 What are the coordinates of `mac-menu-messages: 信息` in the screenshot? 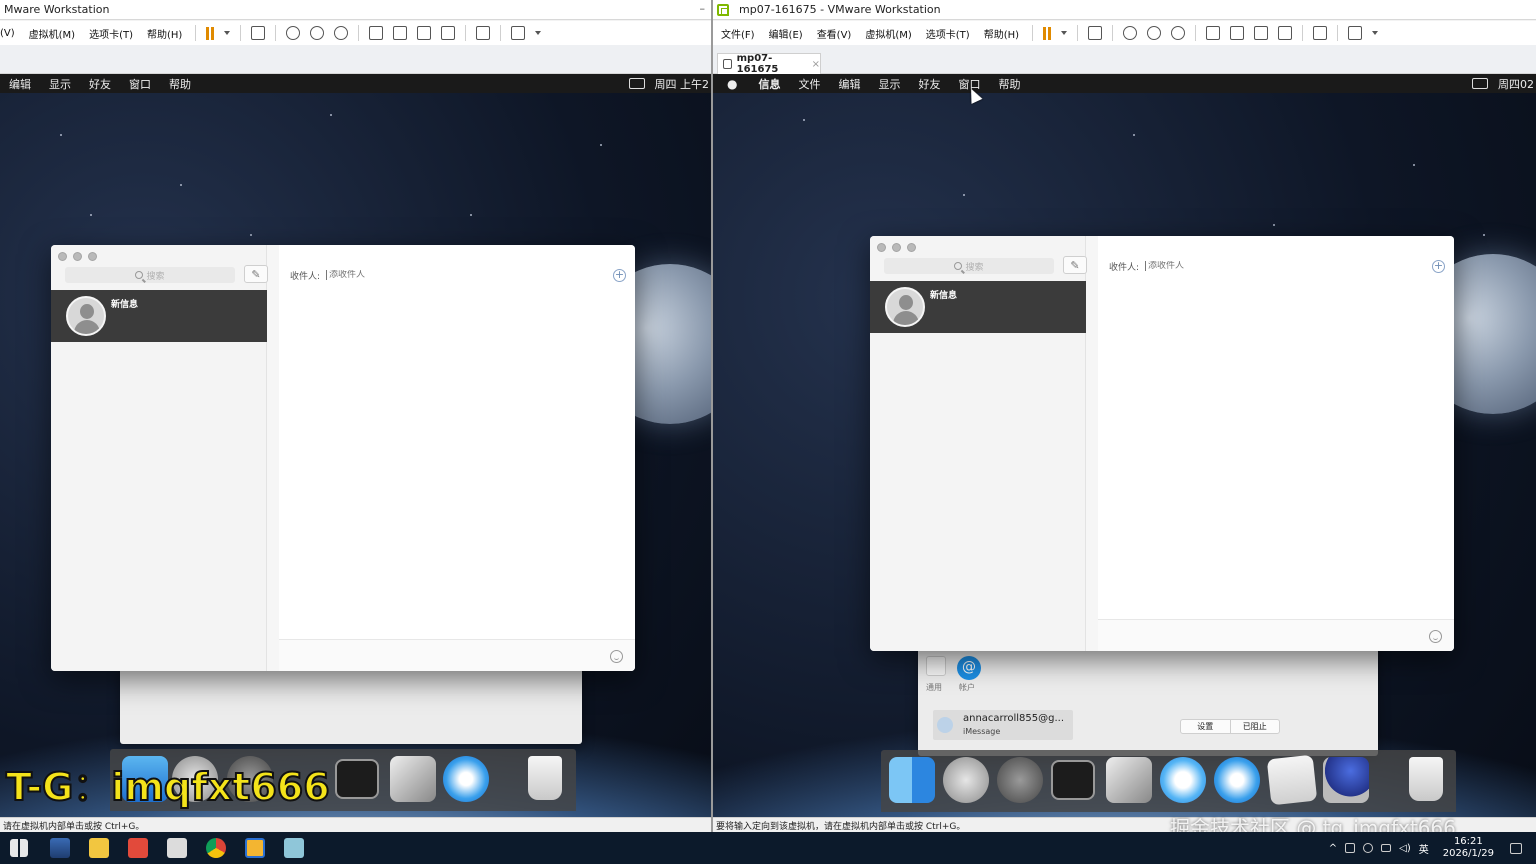 It's located at (769, 84).